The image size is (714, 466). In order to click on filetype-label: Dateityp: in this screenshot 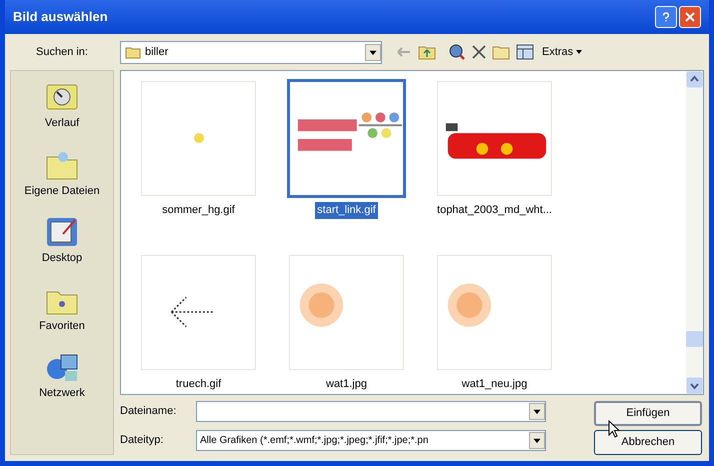, I will do `click(142, 440)`.